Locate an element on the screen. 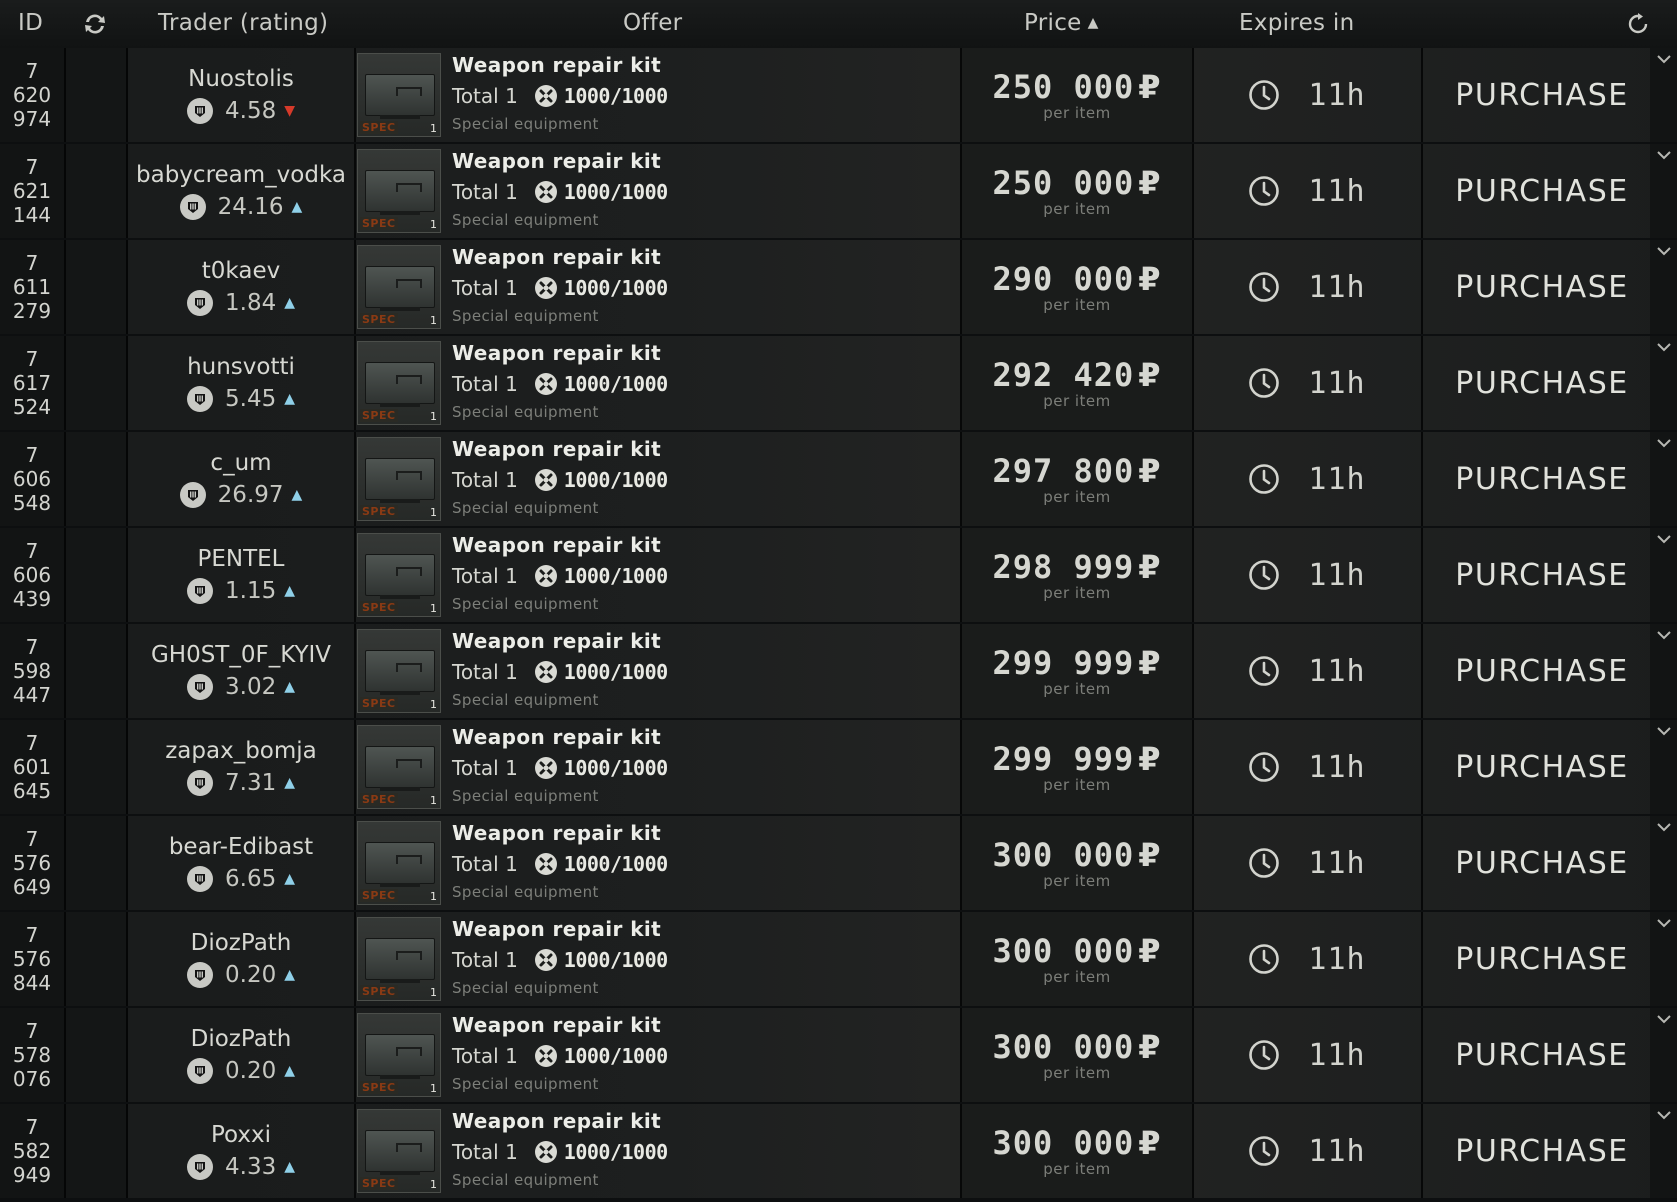 The height and width of the screenshot is (1202, 1677). case-handle is located at coordinates (409, 379).